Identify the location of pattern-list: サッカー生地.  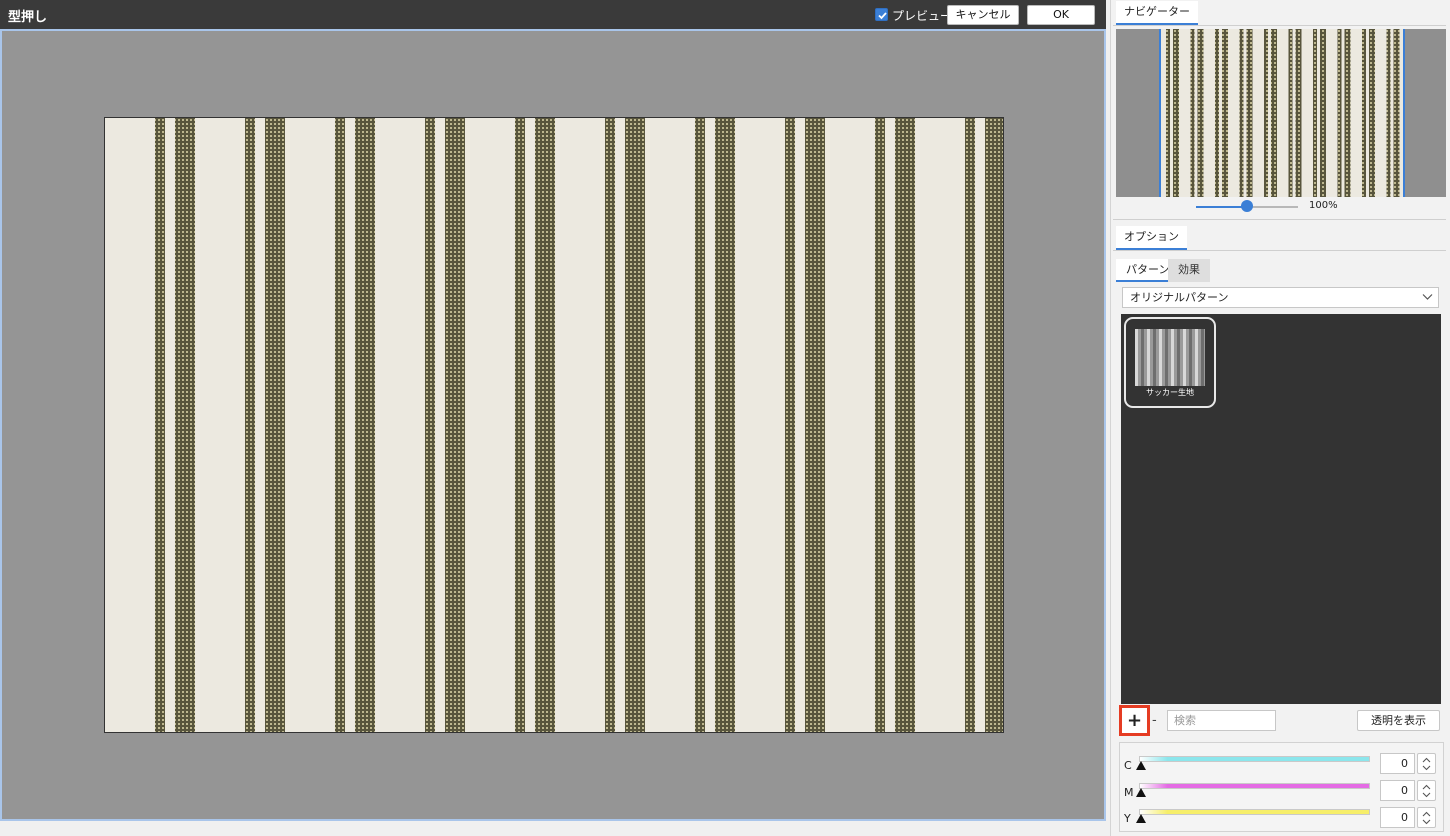
(1281, 509).